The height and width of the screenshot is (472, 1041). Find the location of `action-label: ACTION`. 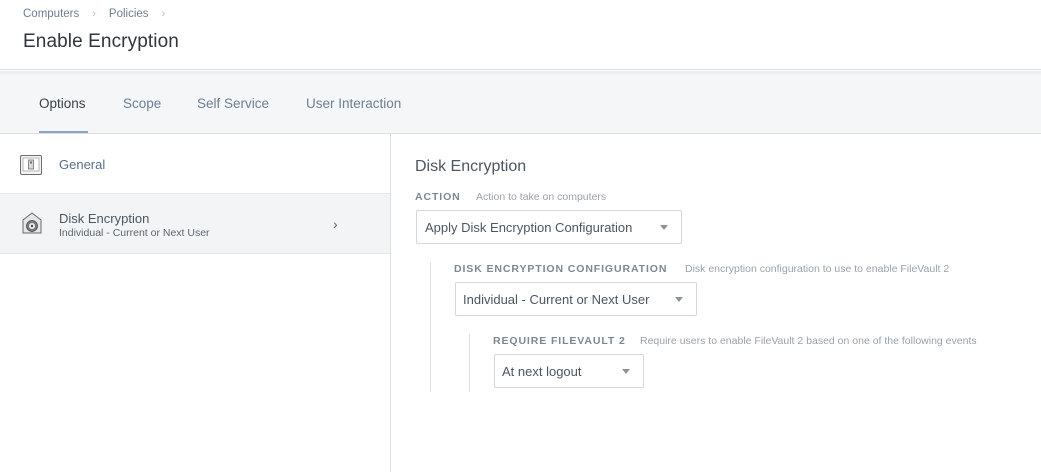

action-label: ACTION is located at coordinates (438, 197).